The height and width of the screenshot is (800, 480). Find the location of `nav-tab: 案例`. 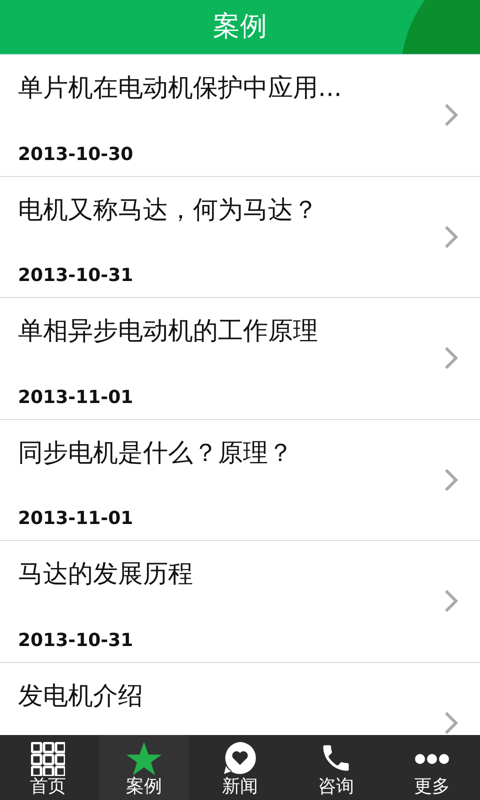

nav-tab: 案例 is located at coordinates (144, 767).